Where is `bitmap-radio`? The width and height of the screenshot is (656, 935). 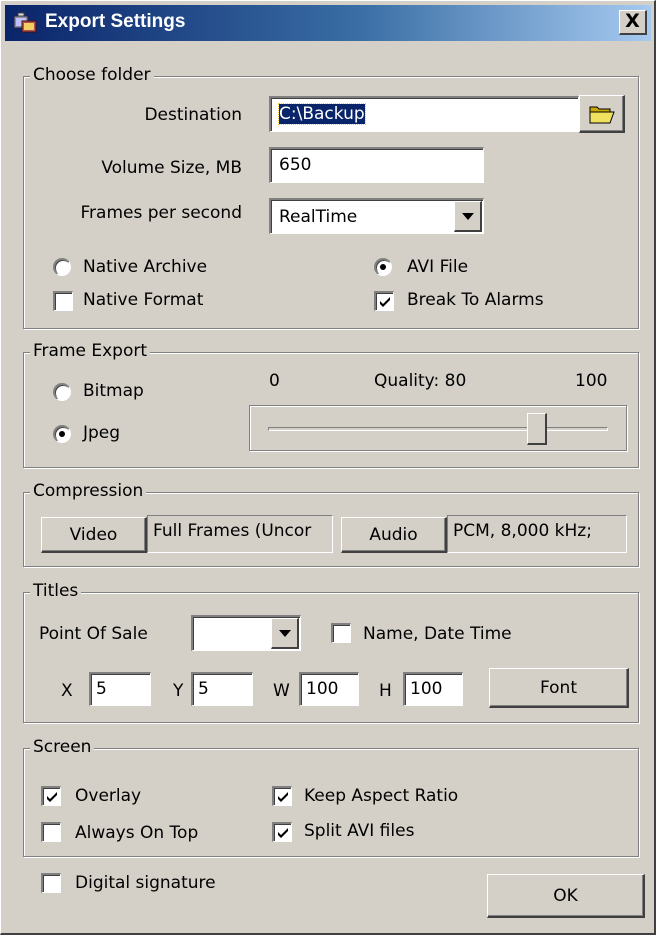 bitmap-radio is located at coordinates (62, 392).